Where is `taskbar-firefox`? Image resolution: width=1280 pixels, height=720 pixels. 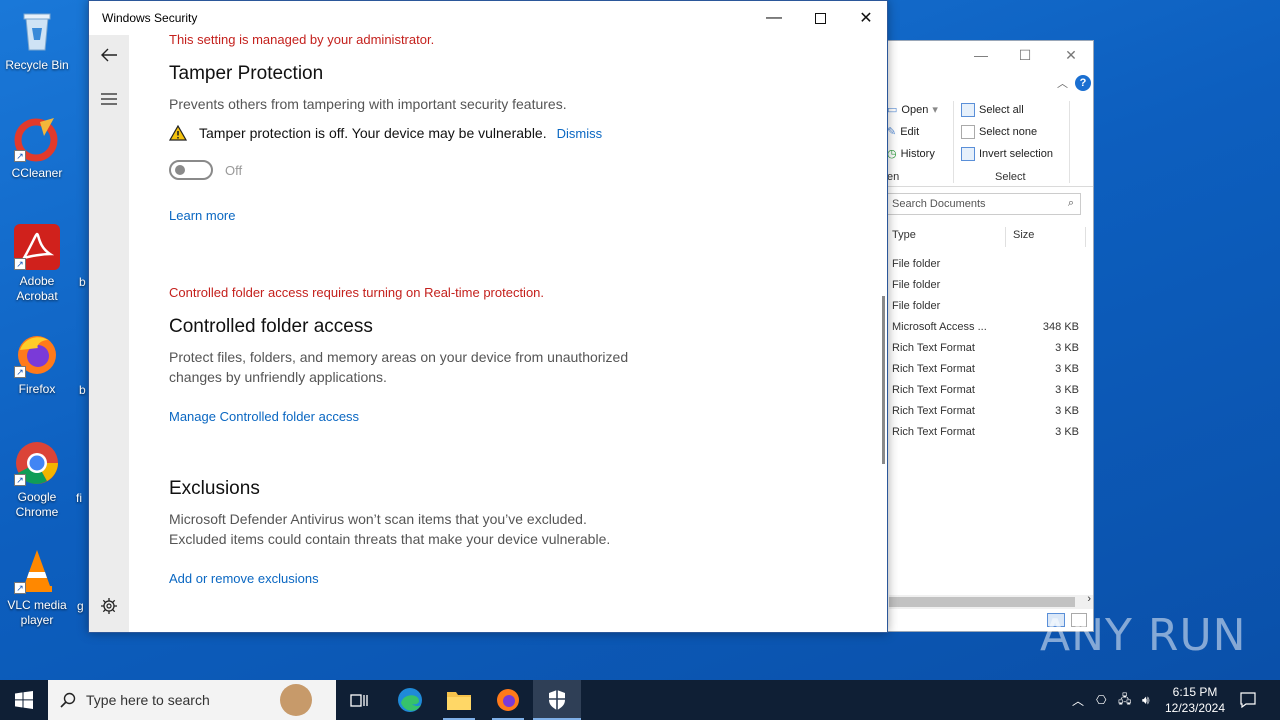 taskbar-firefox is located at coordinates (508, 700).